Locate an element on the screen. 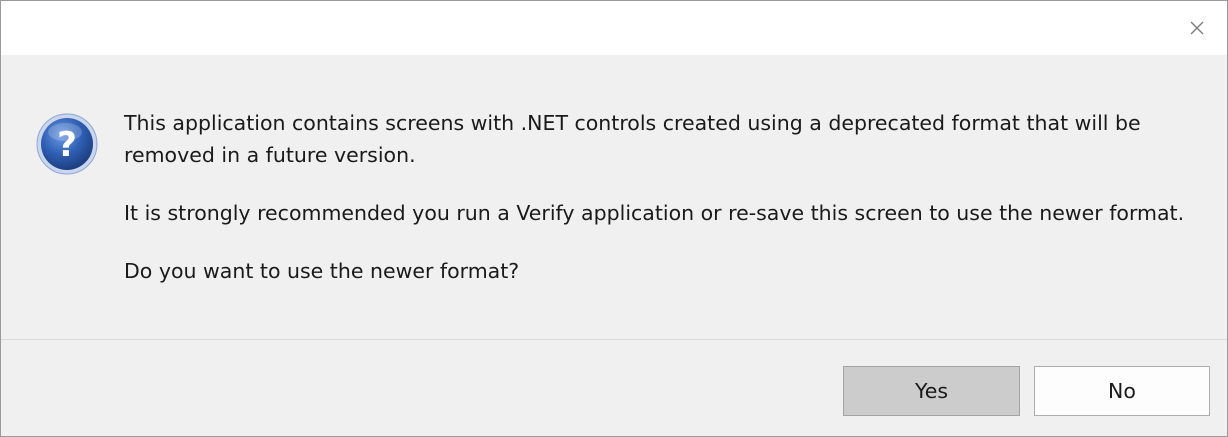  yes-button: Yes is located at coordinates (931, 391).